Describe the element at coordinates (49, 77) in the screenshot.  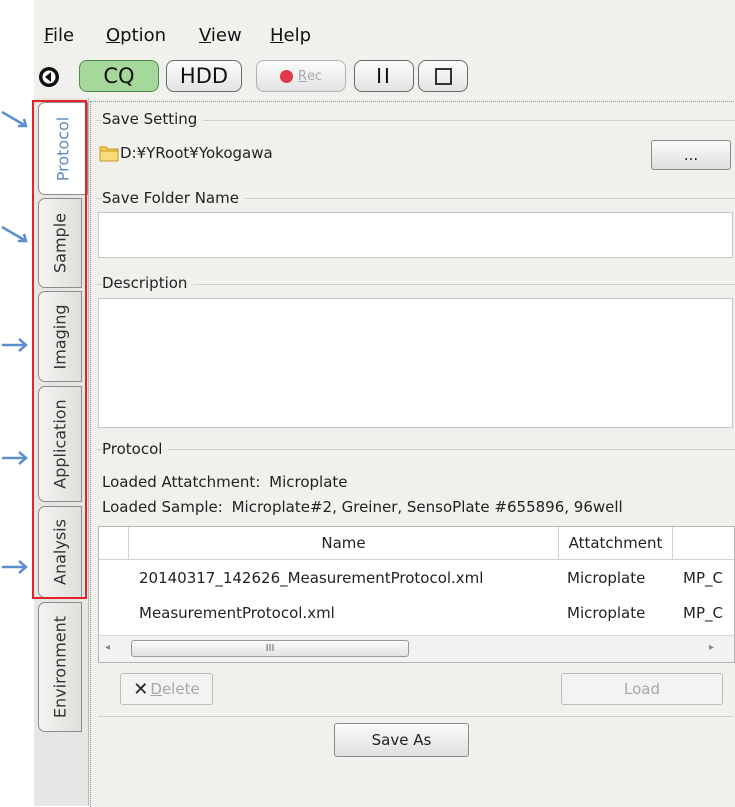
I see `collapse-icon` at that location.